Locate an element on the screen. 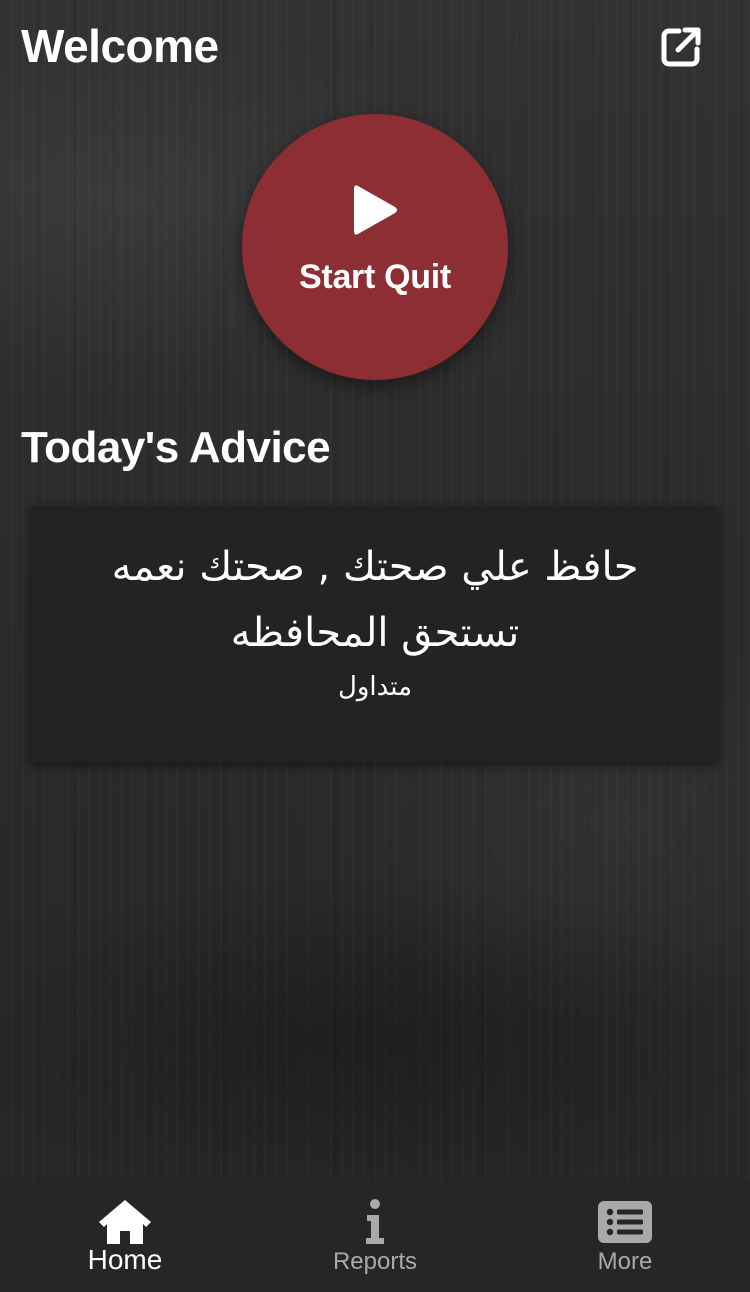 The width and height of the screenshot is (750, 1292). advice-author: متداول is located at coordinates (375, 687).